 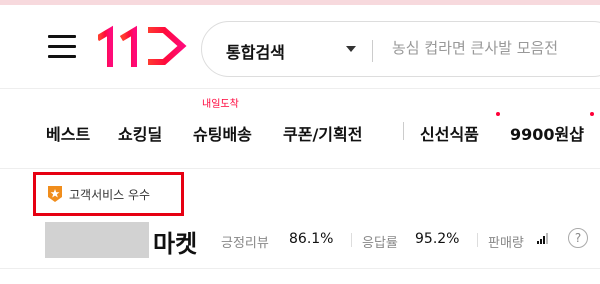 I want to click on search-scope-select: 통합검색, so click(x=255, y=51).